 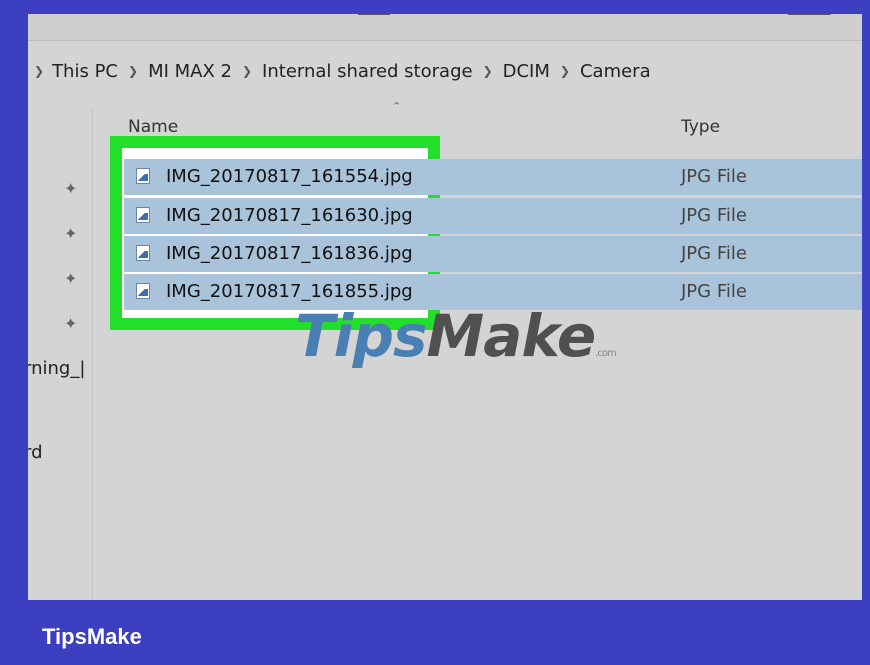 I want to click on brand-label: TipsMake, so click(x=92, y=636).